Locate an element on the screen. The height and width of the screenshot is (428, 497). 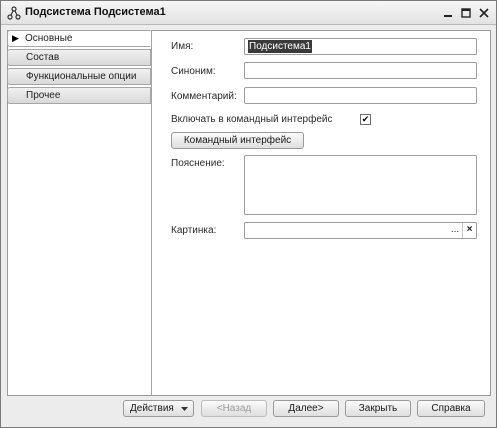
close-button: Закрыть is located at coordinates (378, 408).